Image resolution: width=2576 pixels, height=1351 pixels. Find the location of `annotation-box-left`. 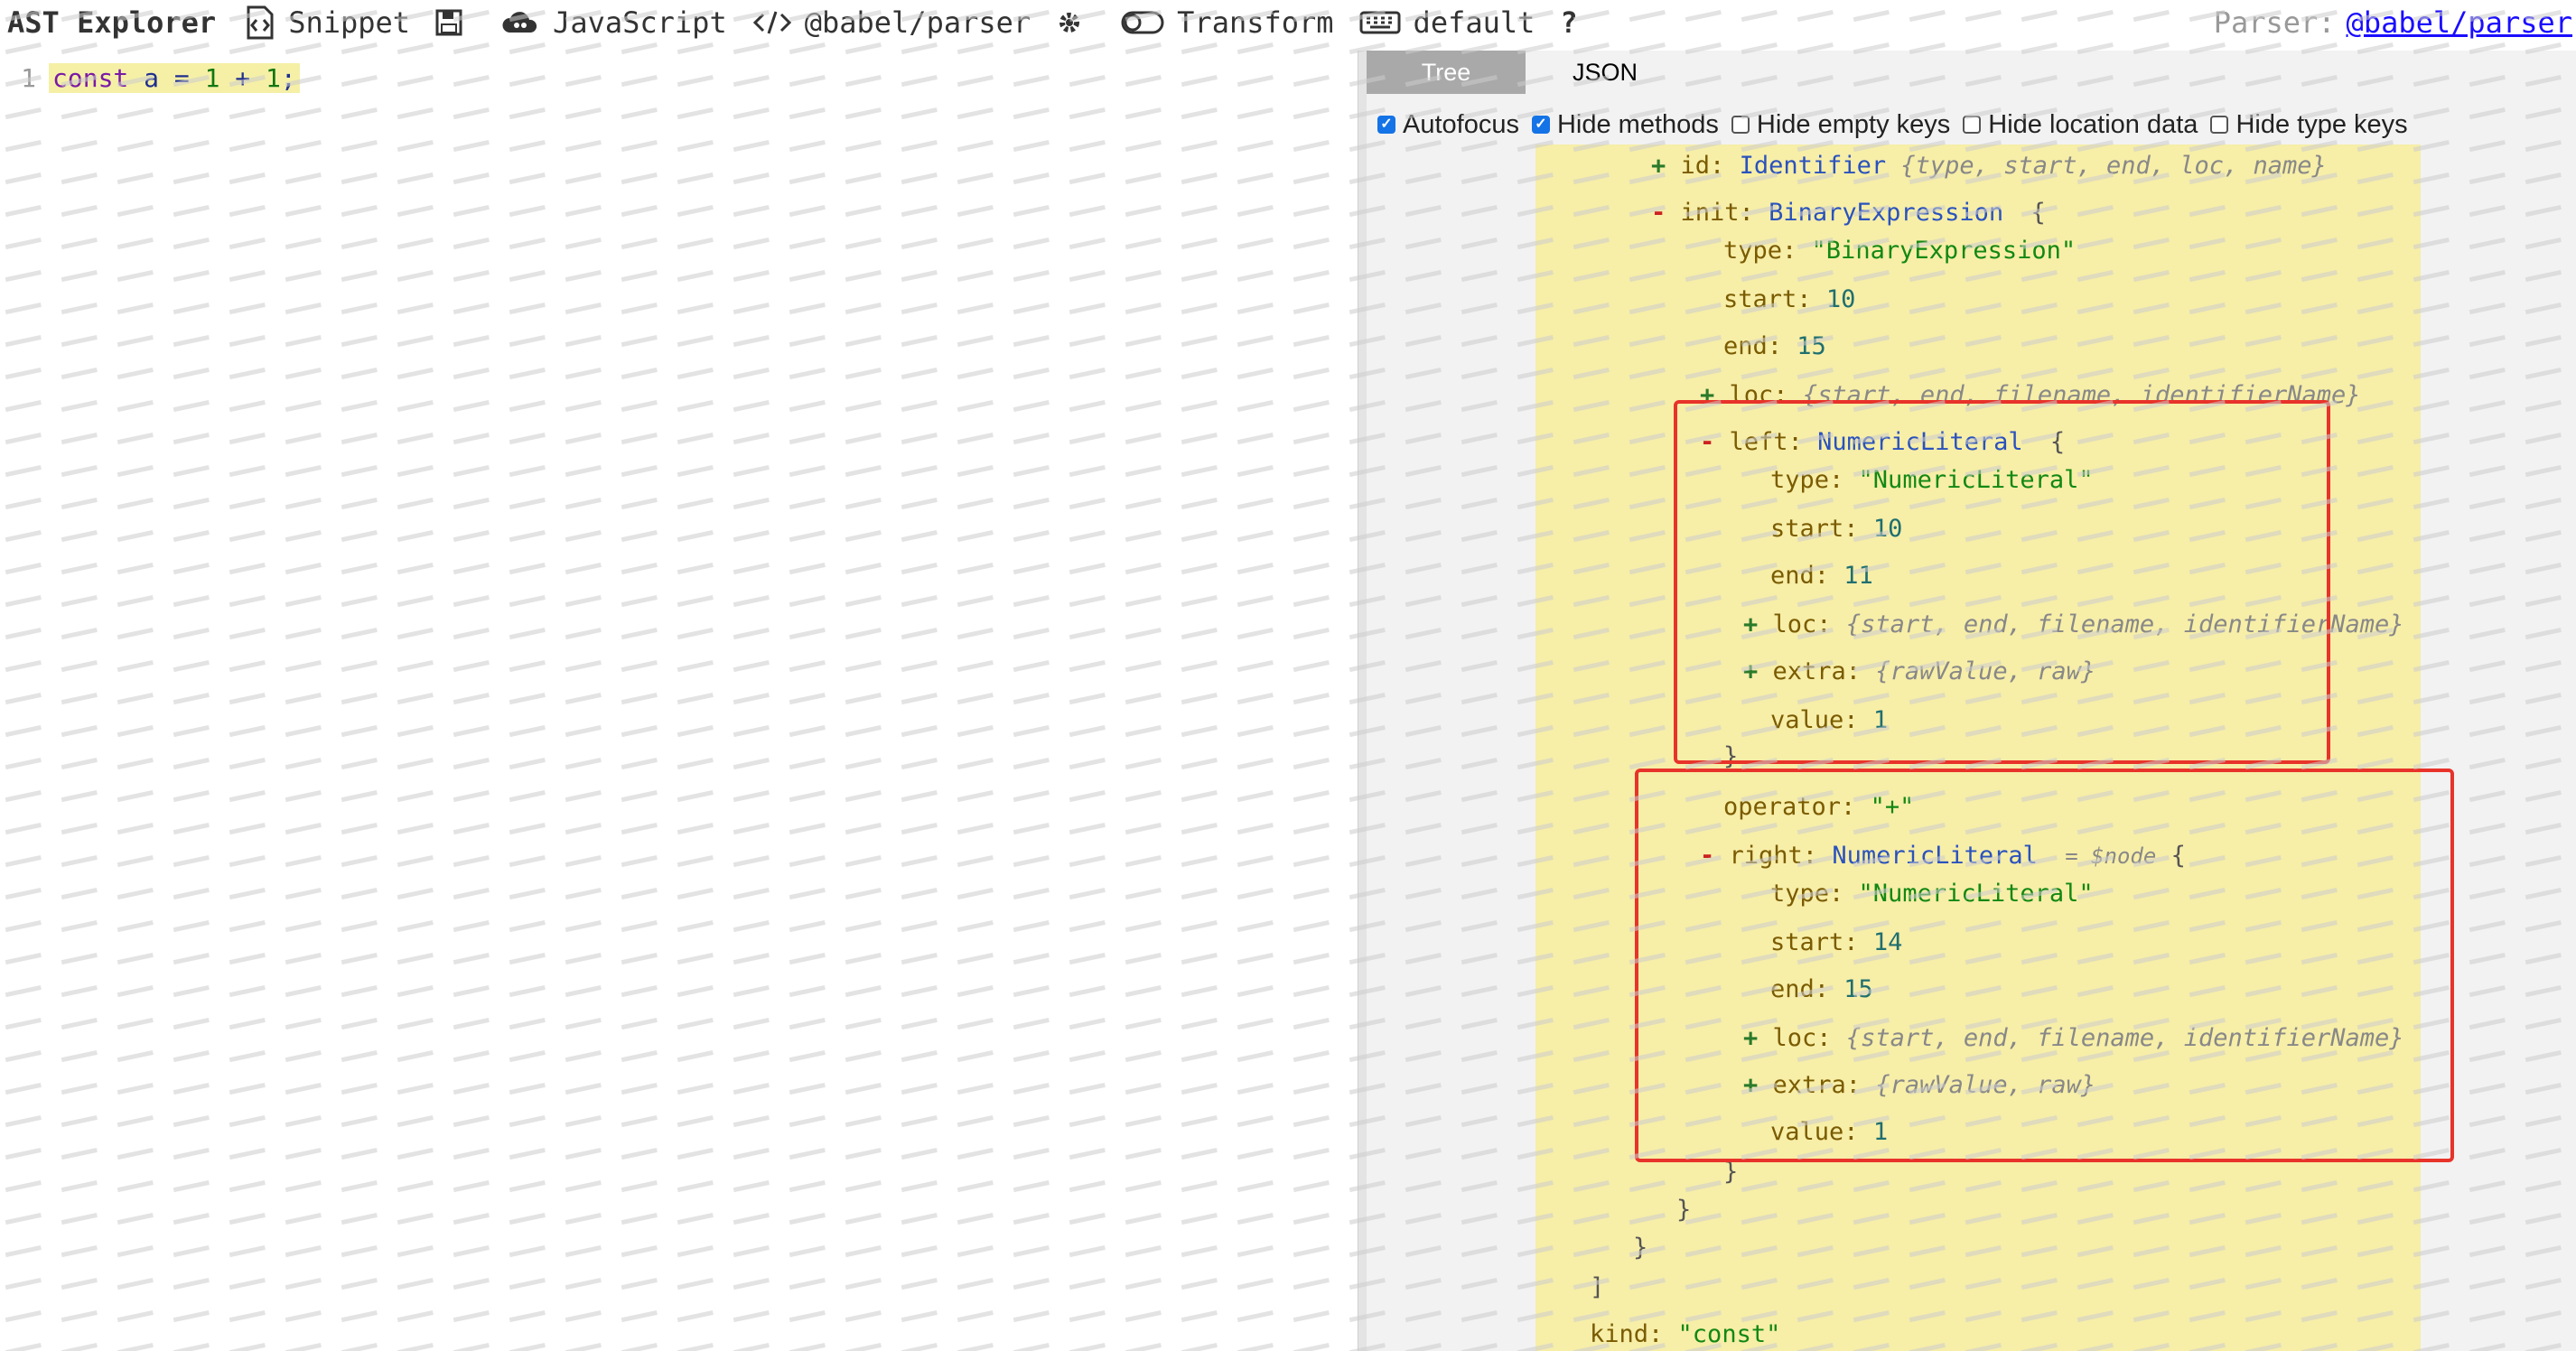

annotation-box-left is located at coordinates (2002, 582).